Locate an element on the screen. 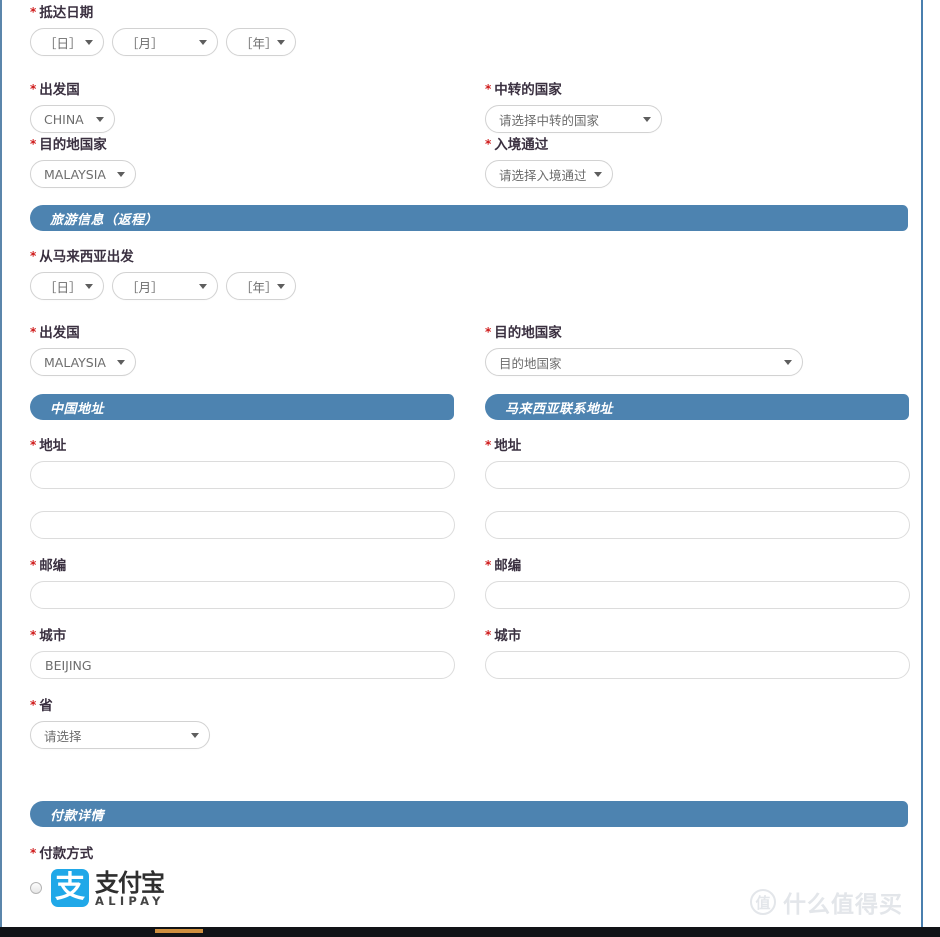 The image size is (940, 937). departure-country-group: * 出发国 CHINA is located at coordinates (72, 107).